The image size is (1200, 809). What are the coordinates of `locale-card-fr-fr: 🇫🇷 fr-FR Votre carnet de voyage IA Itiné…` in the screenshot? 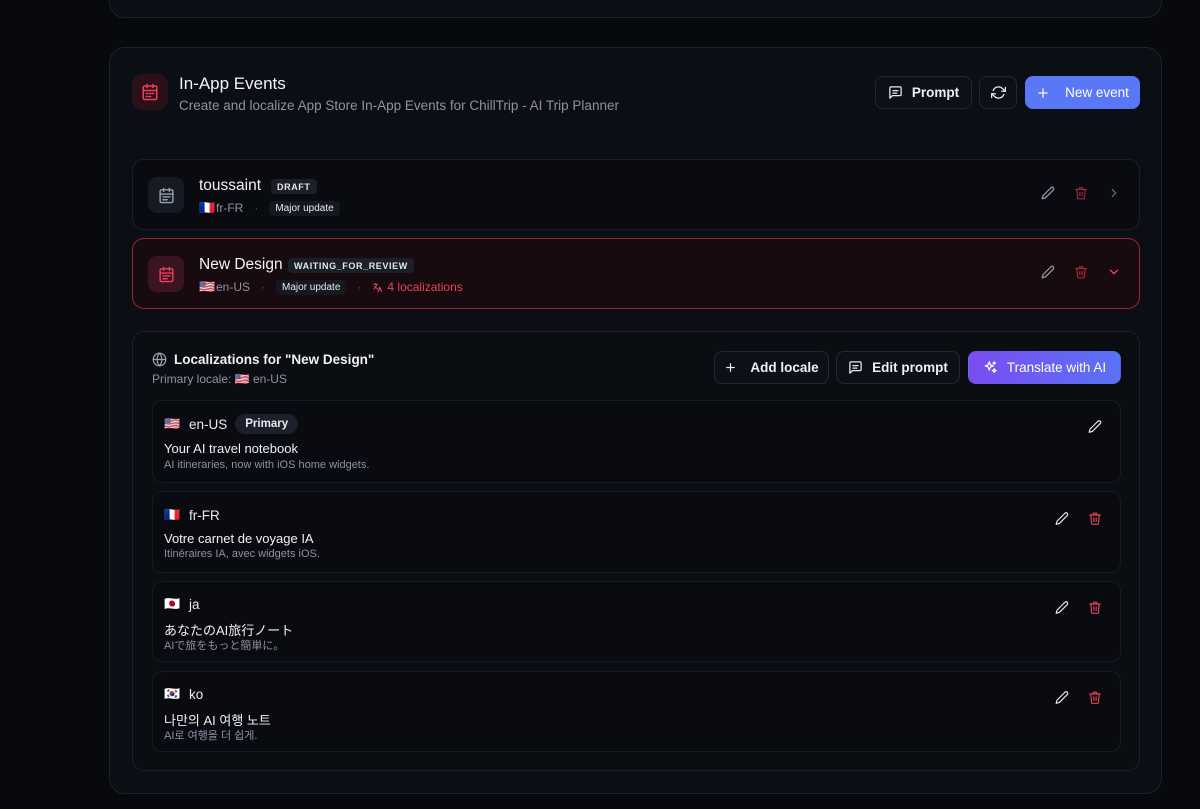 It's located at (636, 532).